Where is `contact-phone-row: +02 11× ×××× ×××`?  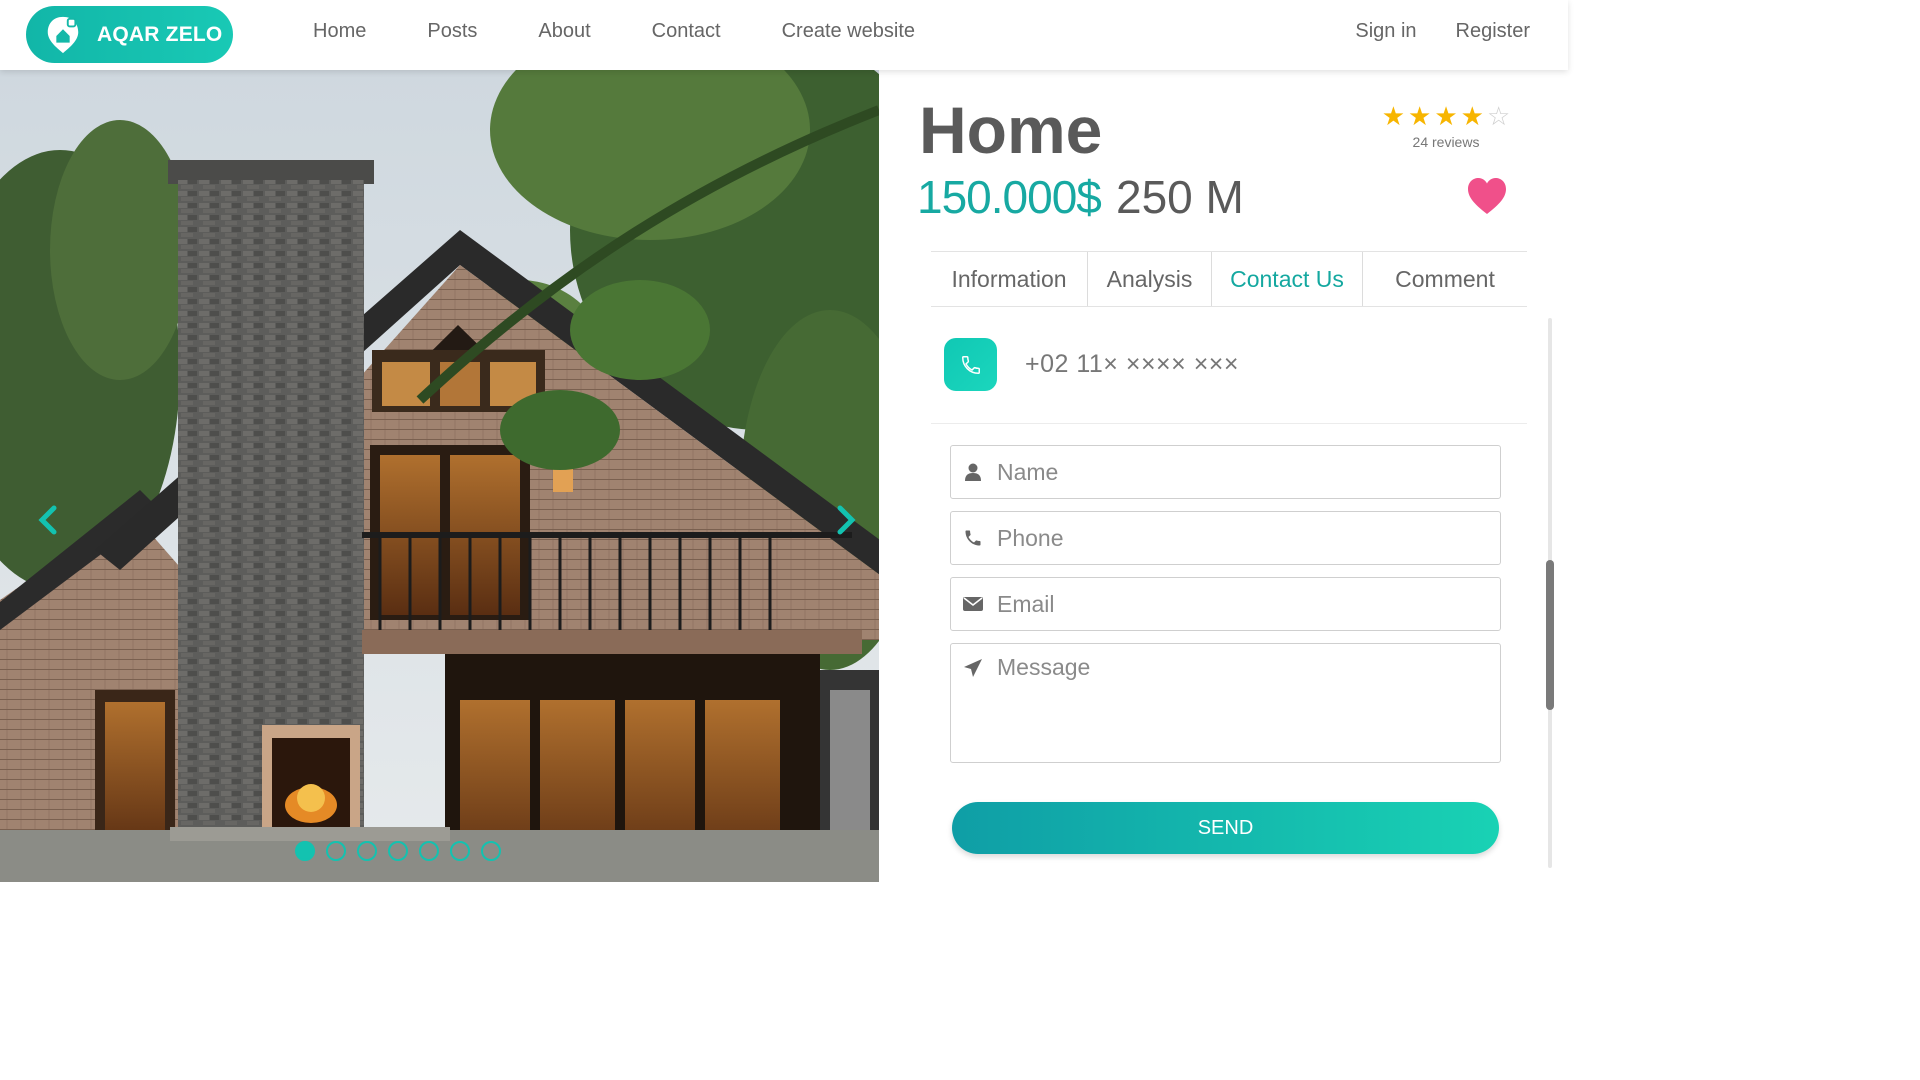 contact-phone-row: +02 11× ×××× ××× is located at coordinates (1229, 371).